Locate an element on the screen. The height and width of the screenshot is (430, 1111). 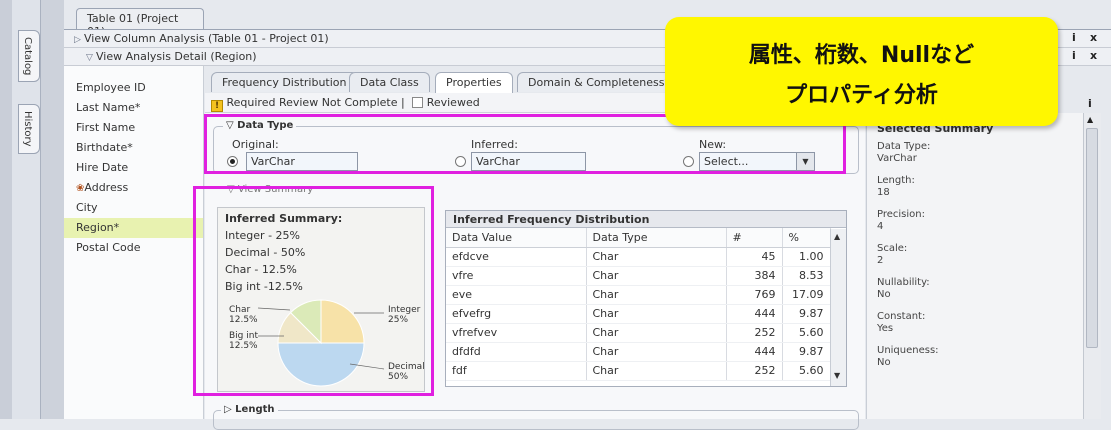
analysis-detail-title: View Analysis Detail (Region) is located at coordinates (176, 56).